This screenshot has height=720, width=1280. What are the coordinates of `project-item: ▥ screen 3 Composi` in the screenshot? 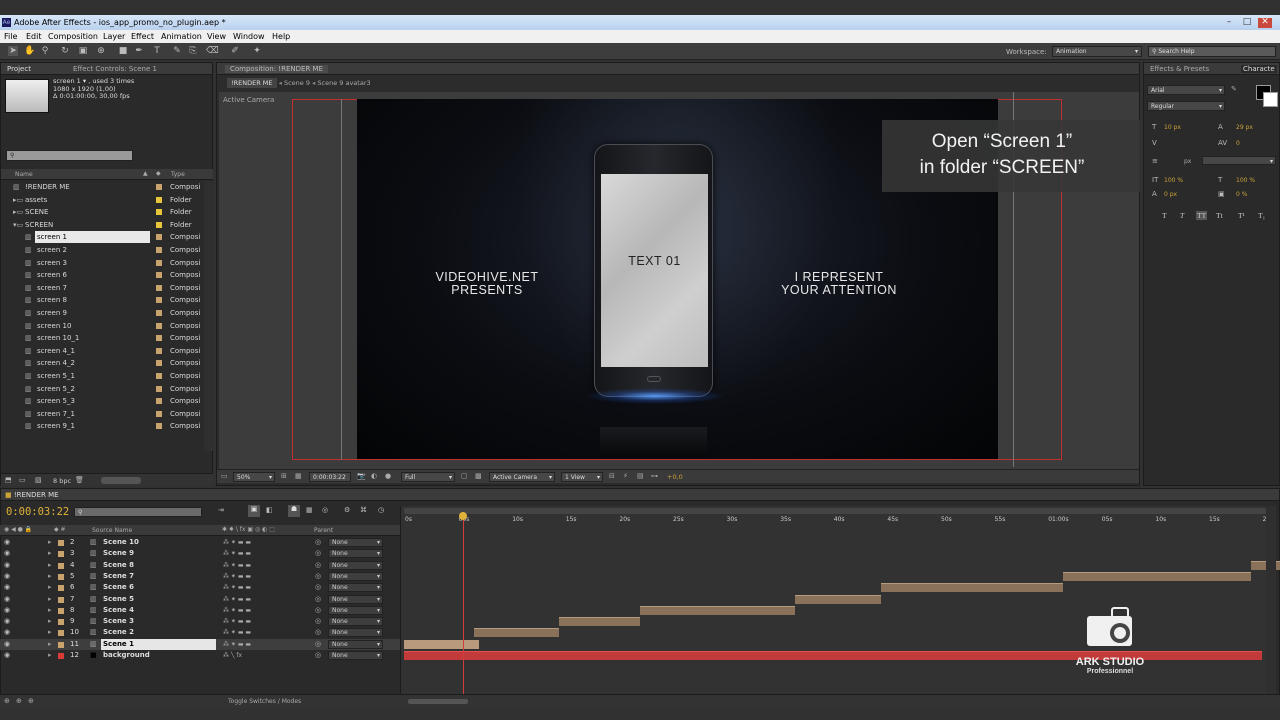 It's located at (101, 263).